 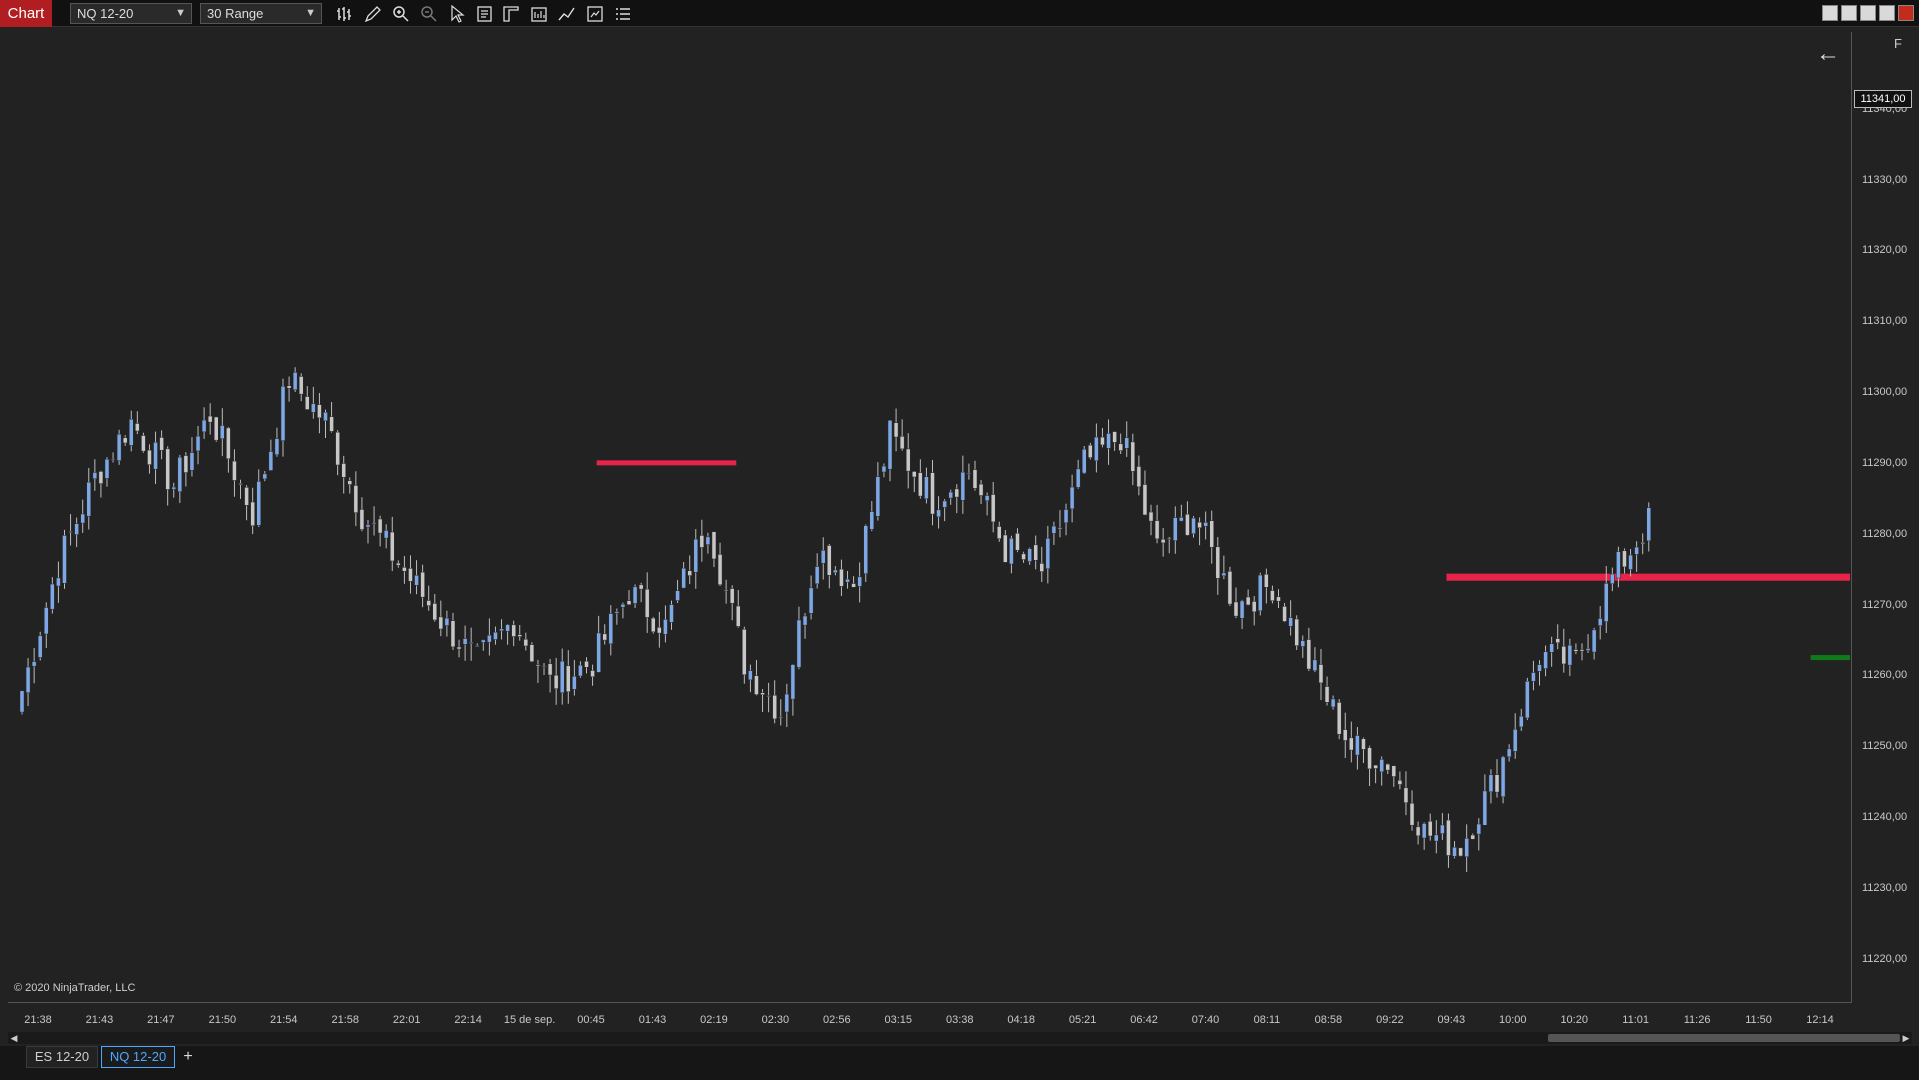 What do you see at coordinates (345, 14) in the screenshot?
I see `bar-type-icon` at bounding box center [345, 14].